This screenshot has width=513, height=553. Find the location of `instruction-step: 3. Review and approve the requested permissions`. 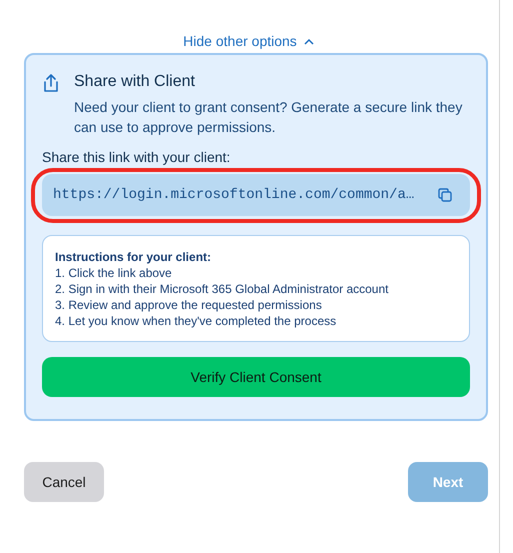

instruction-step: 3. Review and approve the requested permissions is located at coordinates (256, 305).